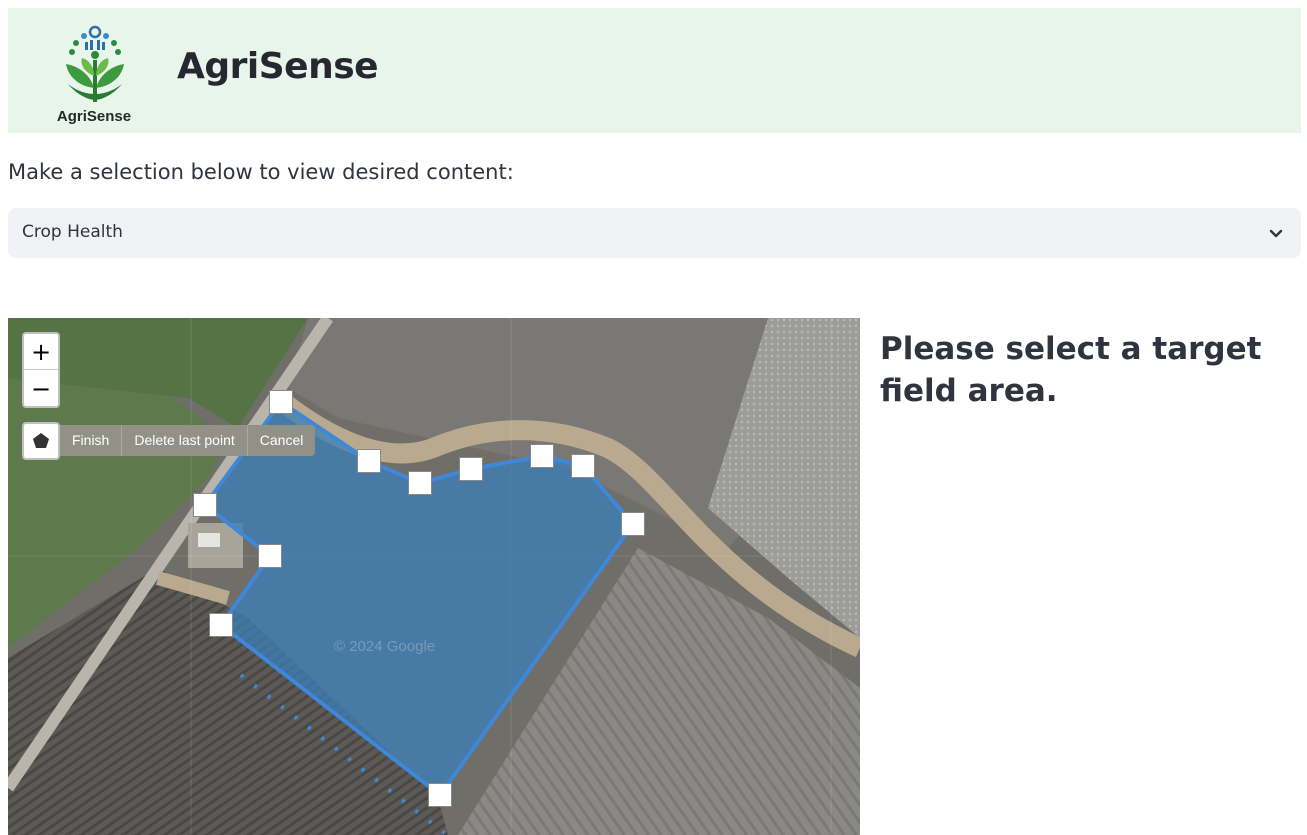 The height and width of the screenshot is (835, 1307). What do you see at coordinates (281, 440) in the screenshot?
I see `cancel-button: Cancel` at bounding box center [281, 440].